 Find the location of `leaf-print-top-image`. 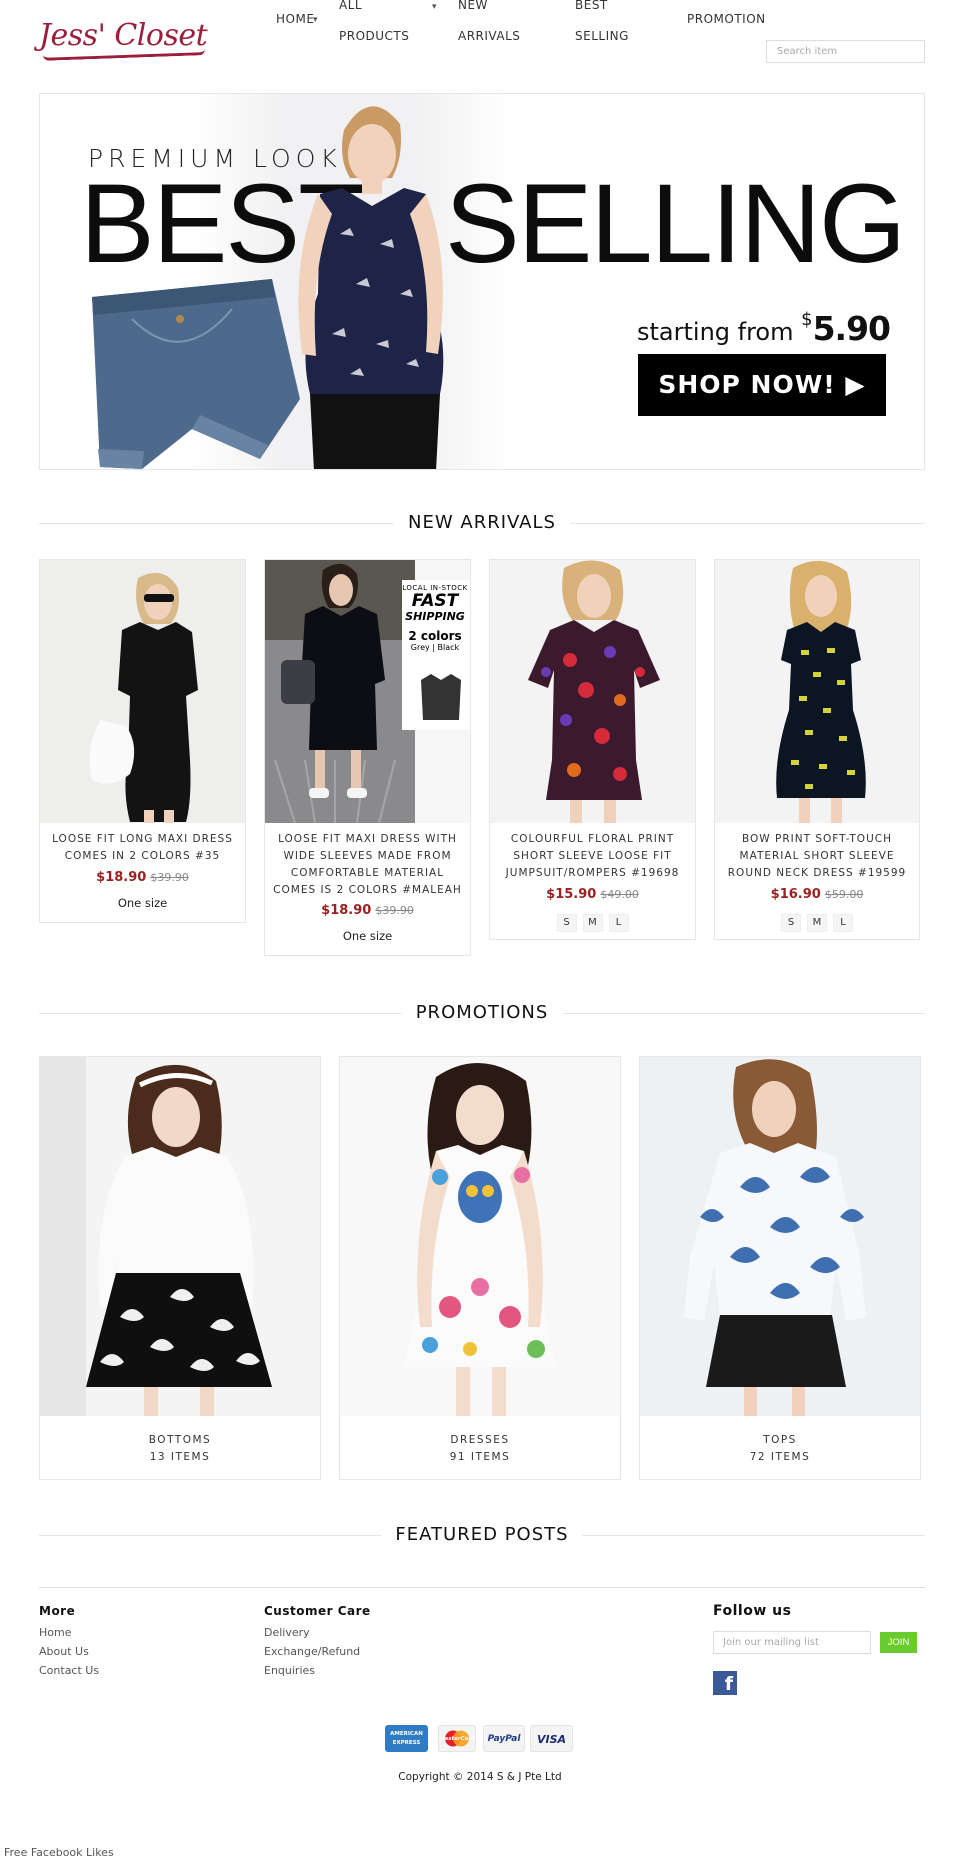

leaf-print-top-image is located at coordinates (780, 1236).